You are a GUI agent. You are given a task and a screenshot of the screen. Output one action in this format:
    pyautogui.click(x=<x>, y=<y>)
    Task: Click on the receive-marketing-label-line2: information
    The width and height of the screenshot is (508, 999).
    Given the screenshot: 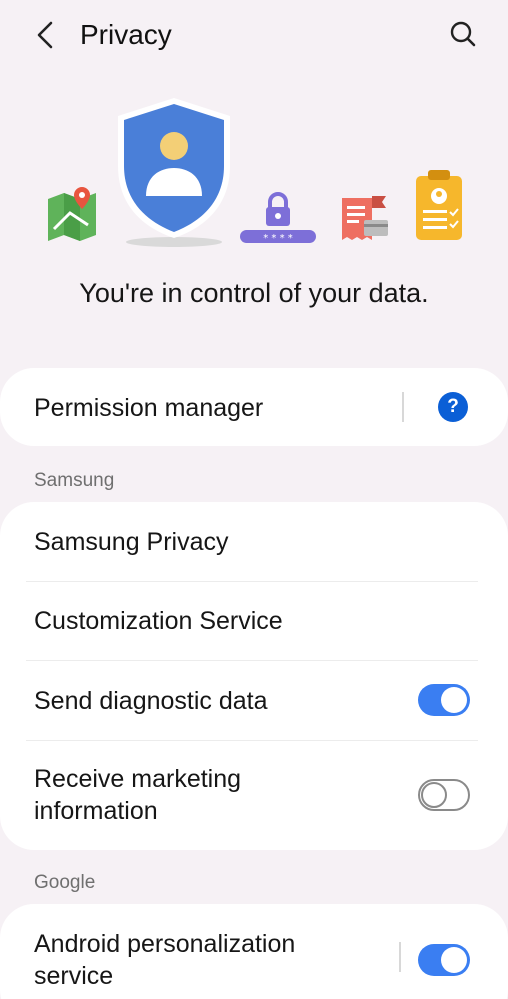 What is the action you would take?
    pyautogui.click(x=96, y=811)
    